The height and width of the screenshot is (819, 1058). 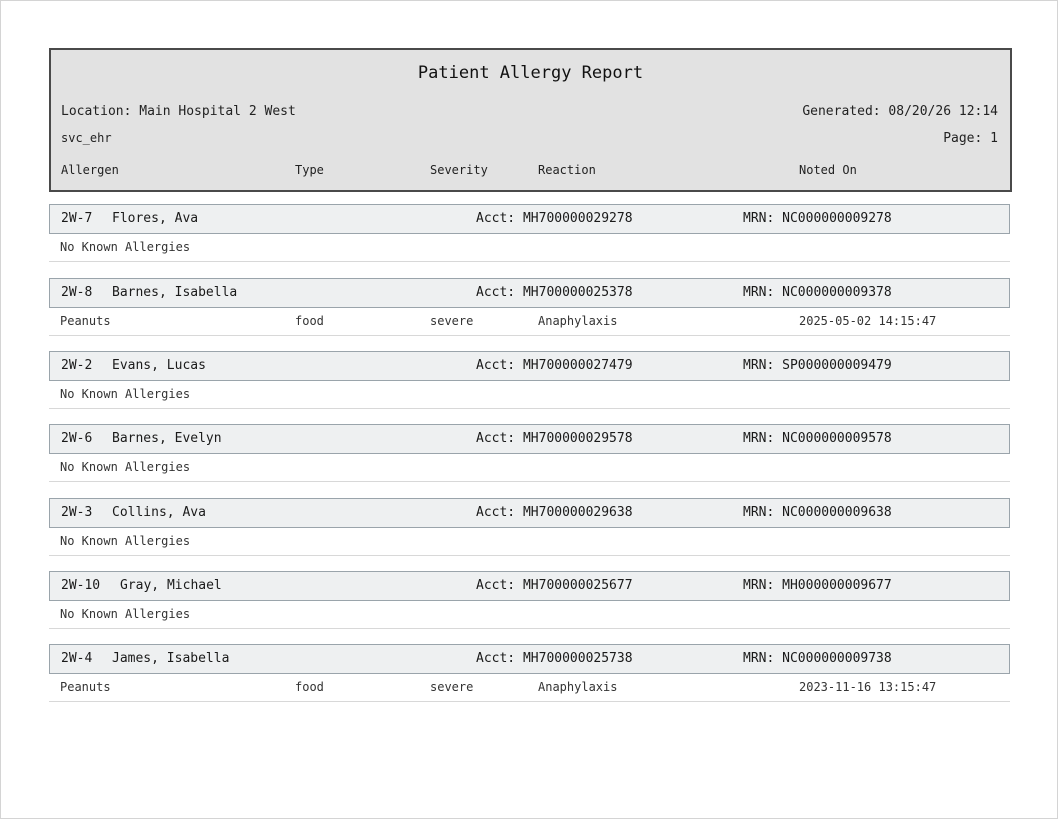 I want to click on patient-name: Evans, Lucas, so click(x=159, y=365).